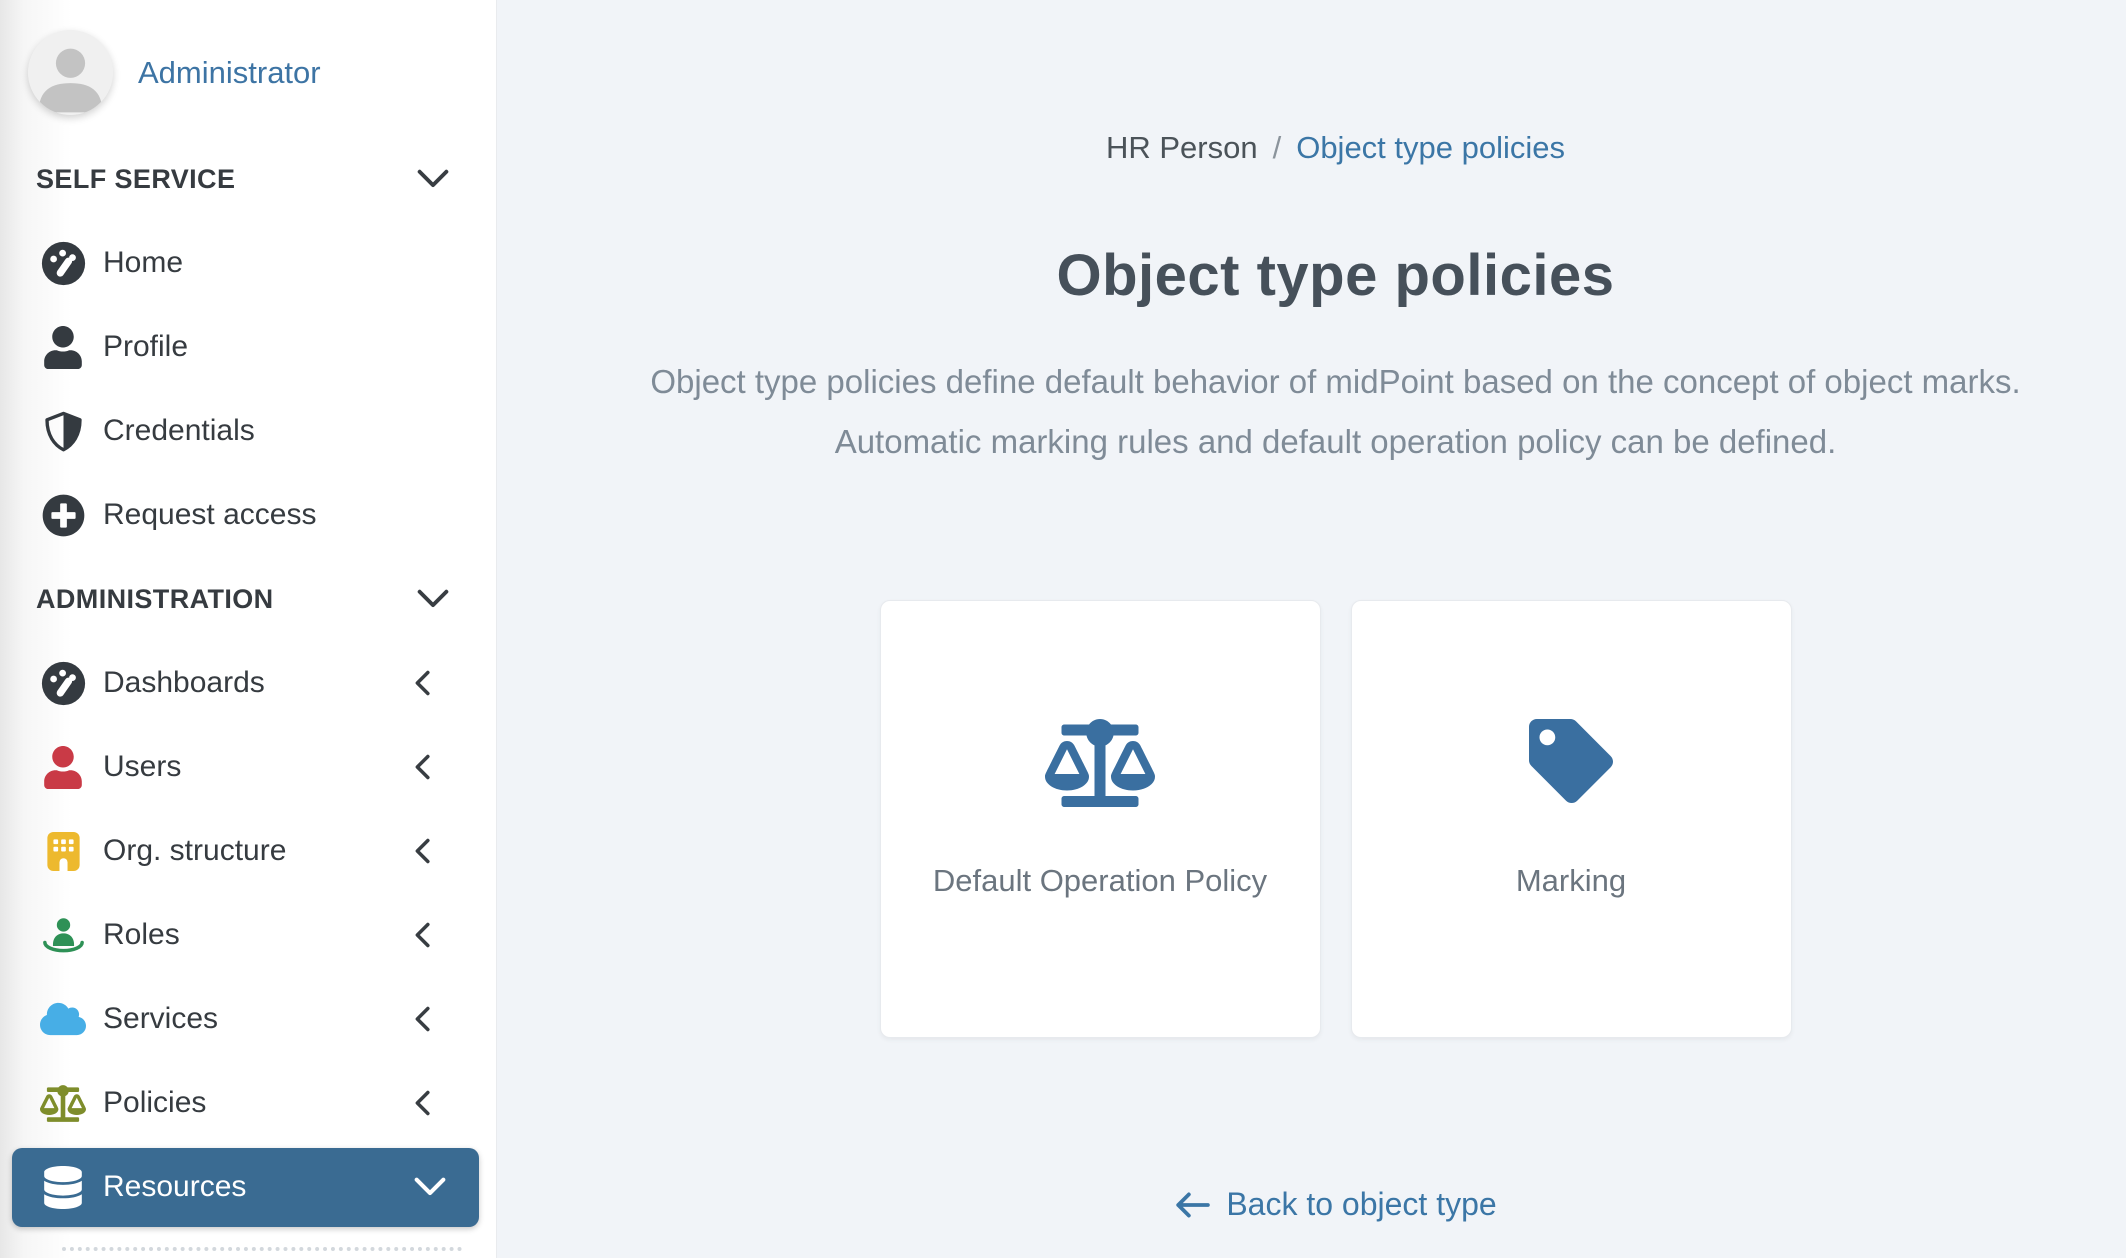  Describe the element at coordinates (63, 515) in the screenshot. I see `plus-circle-icon` at that location.